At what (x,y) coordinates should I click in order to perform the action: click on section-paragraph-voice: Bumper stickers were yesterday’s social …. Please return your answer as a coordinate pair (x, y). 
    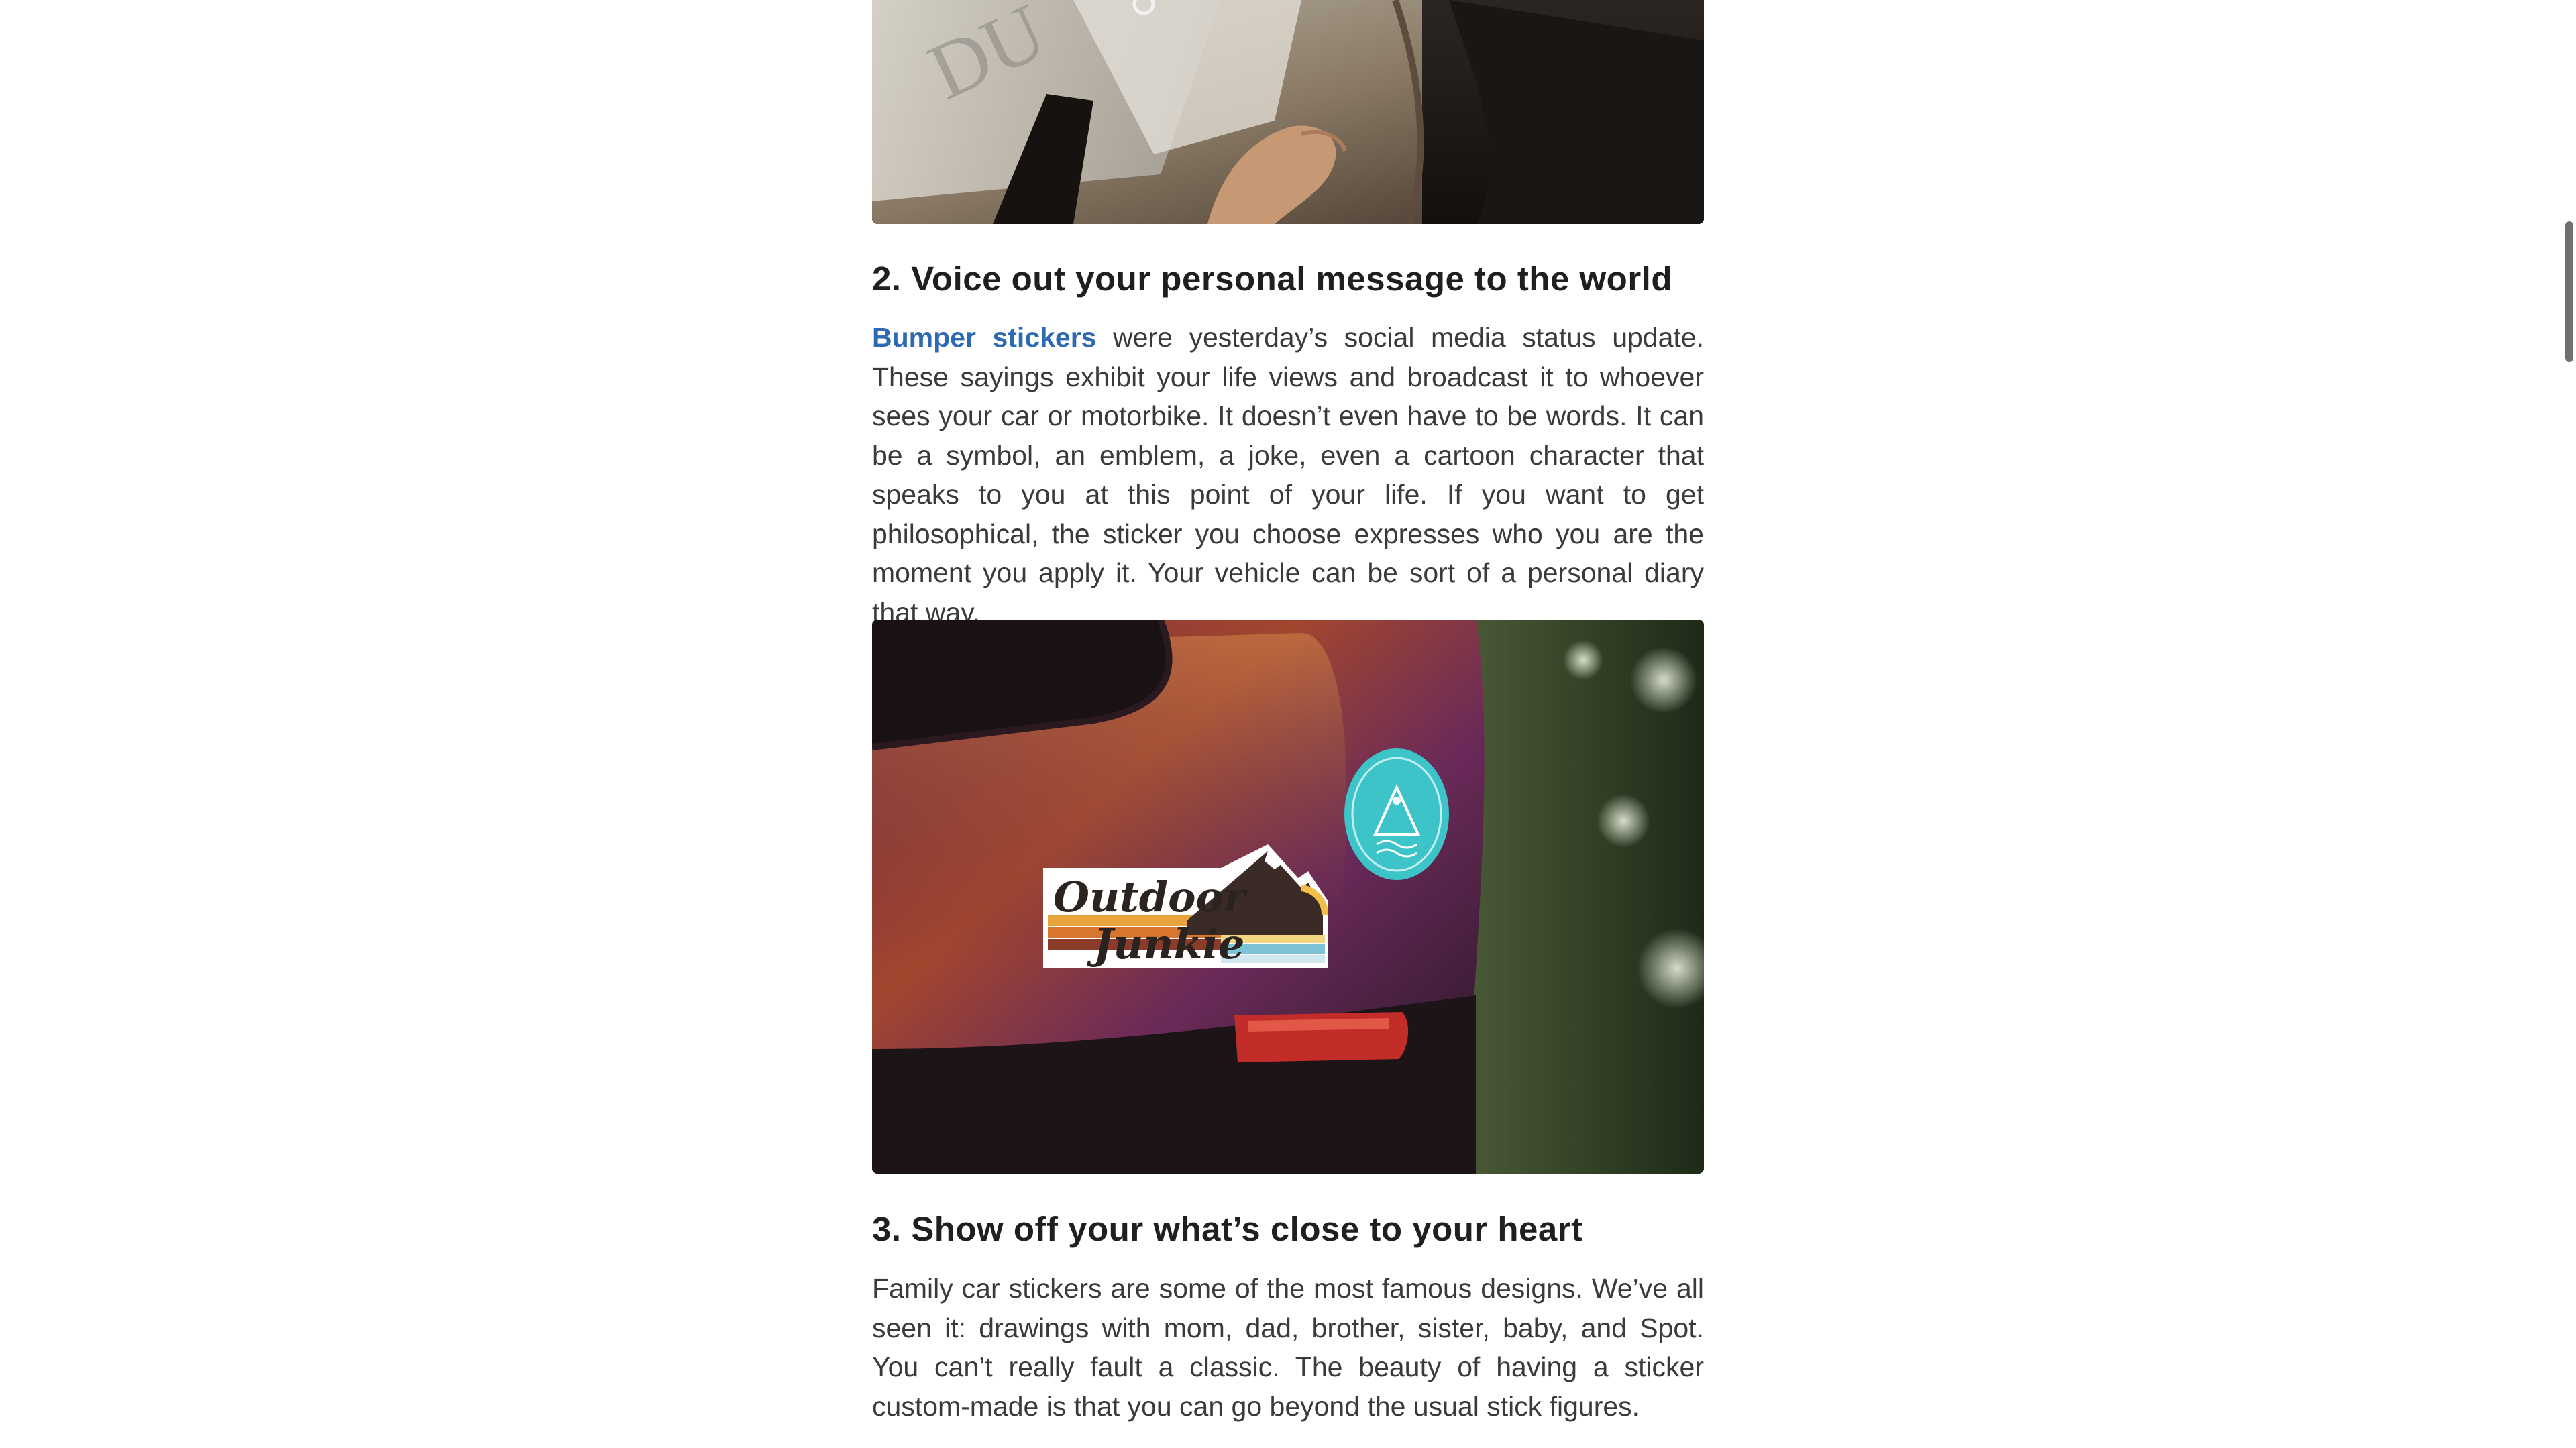
    Looking at the image, I should click on (1288, 475).